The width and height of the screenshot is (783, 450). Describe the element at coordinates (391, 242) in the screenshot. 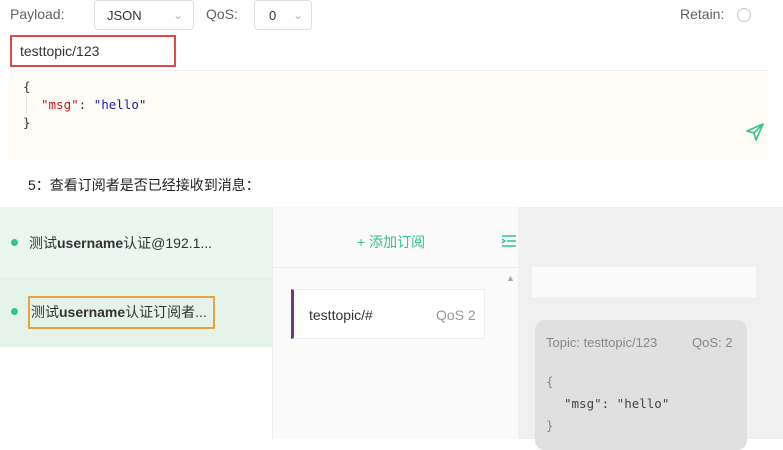

I see `add-subscription-button: + 添加订阅` at that location.